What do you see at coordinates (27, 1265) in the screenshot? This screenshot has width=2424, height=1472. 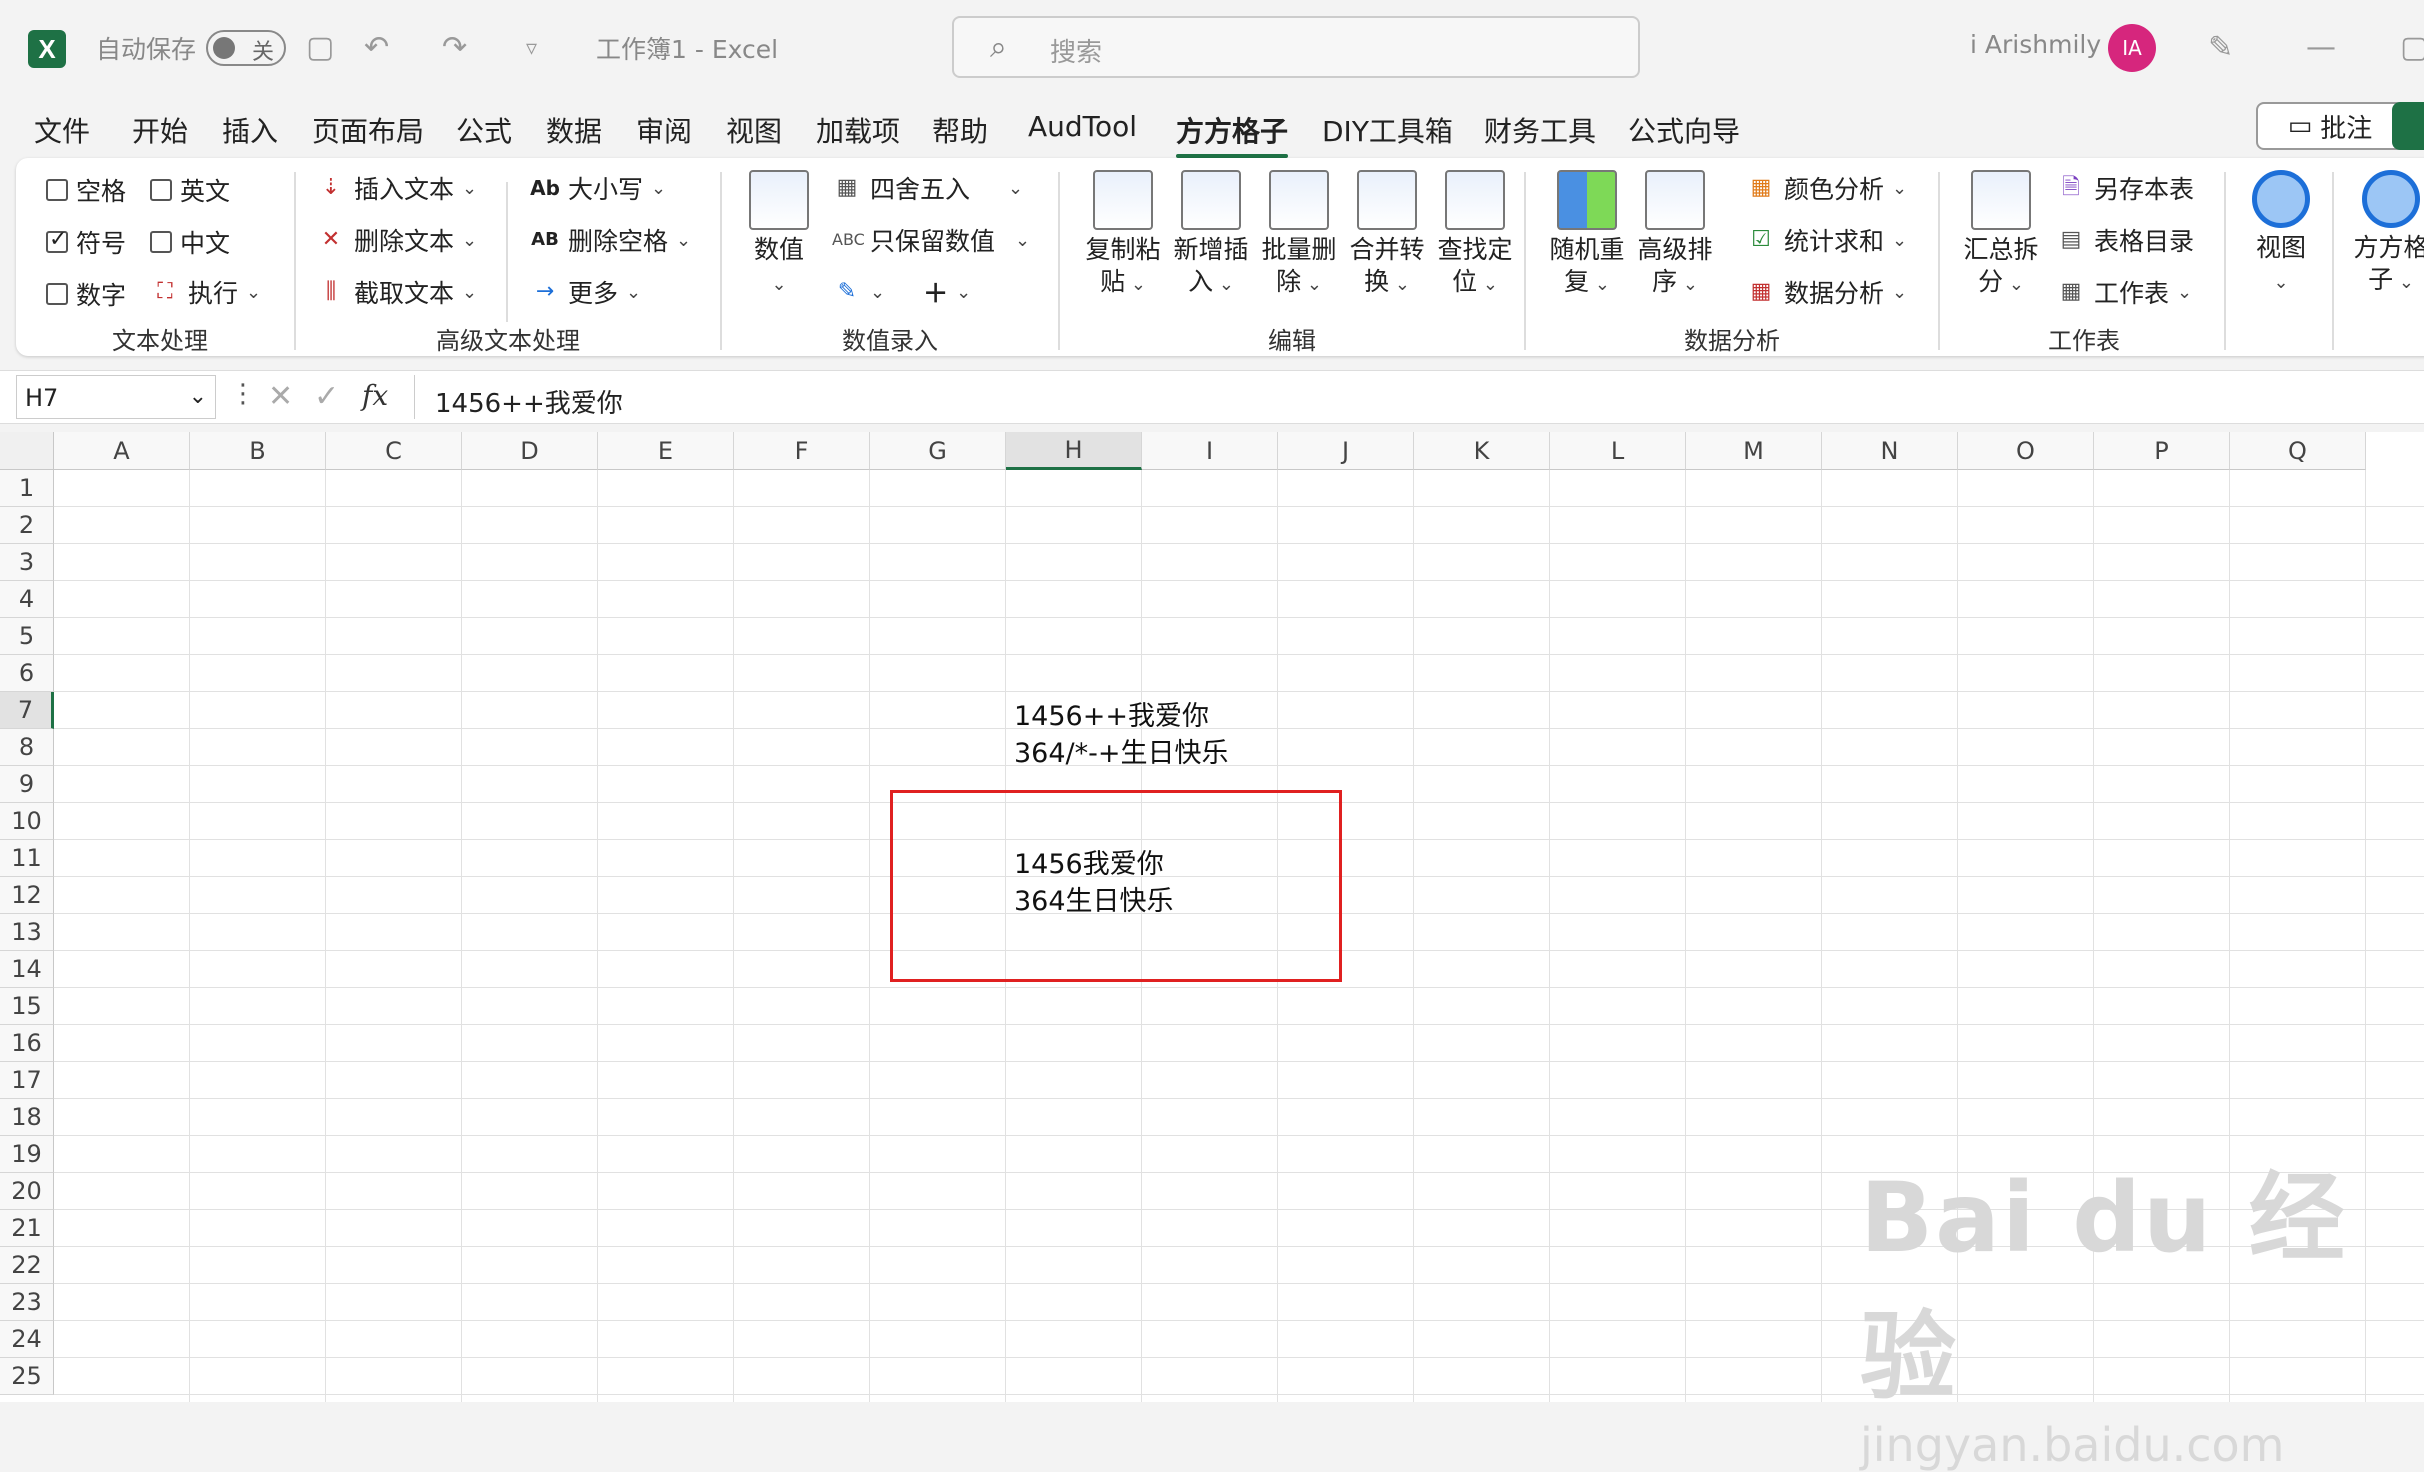 I see `row-header: 22` at bounding box center [27, 1265].